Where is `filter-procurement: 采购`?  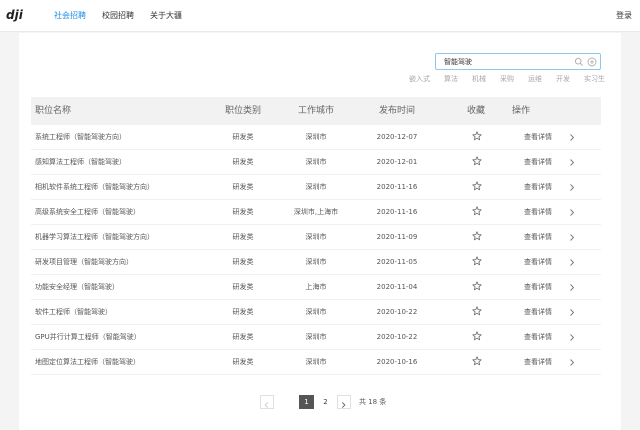
filter-procurement: 采购 is located at coordinates (507, 79).